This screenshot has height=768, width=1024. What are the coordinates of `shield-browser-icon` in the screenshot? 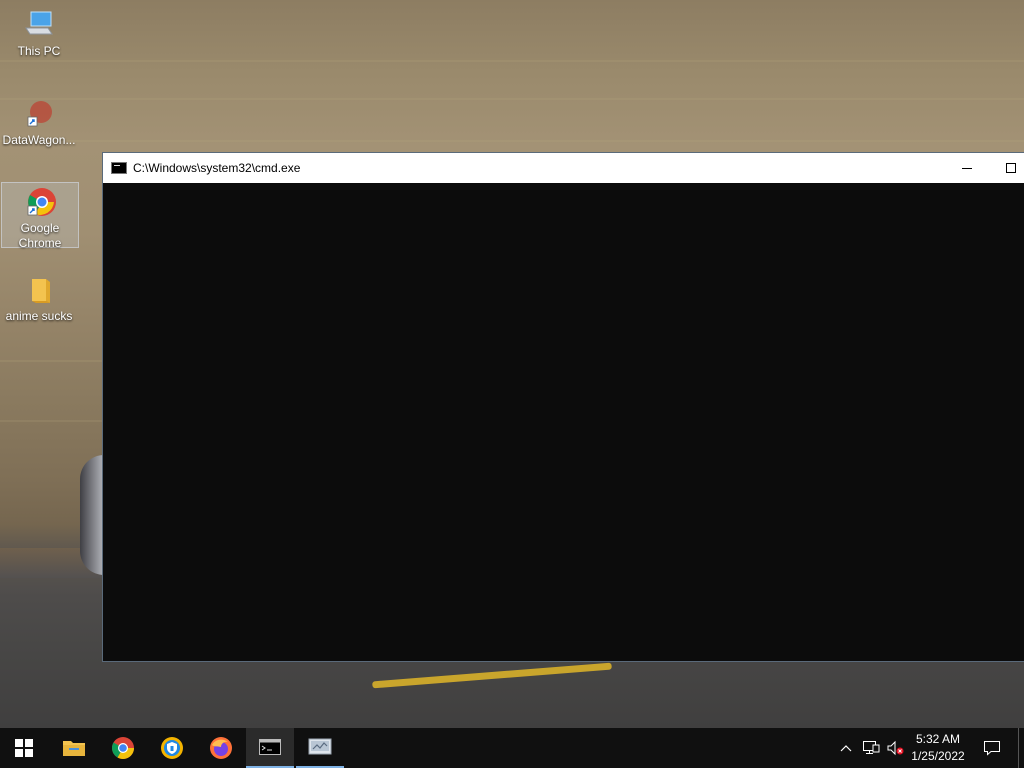 It's located at (172, 748).